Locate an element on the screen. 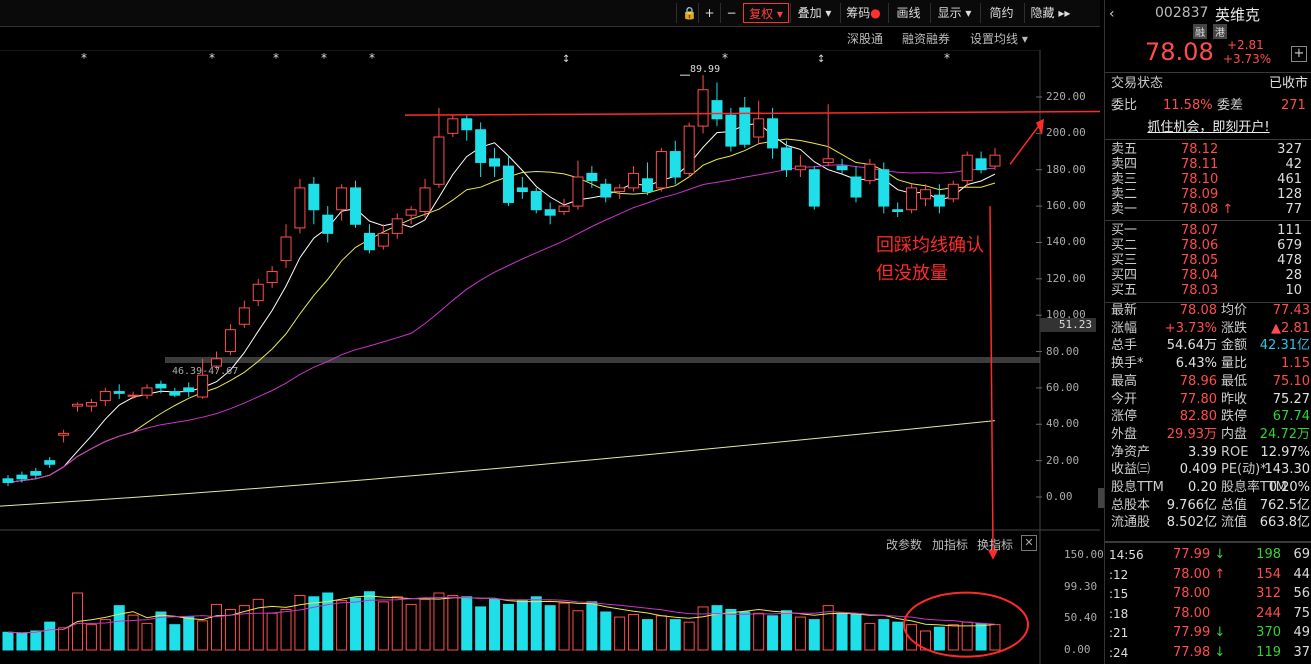  hide-button: 隐藏 ▸▸ is located at coordinates (1050, 13).